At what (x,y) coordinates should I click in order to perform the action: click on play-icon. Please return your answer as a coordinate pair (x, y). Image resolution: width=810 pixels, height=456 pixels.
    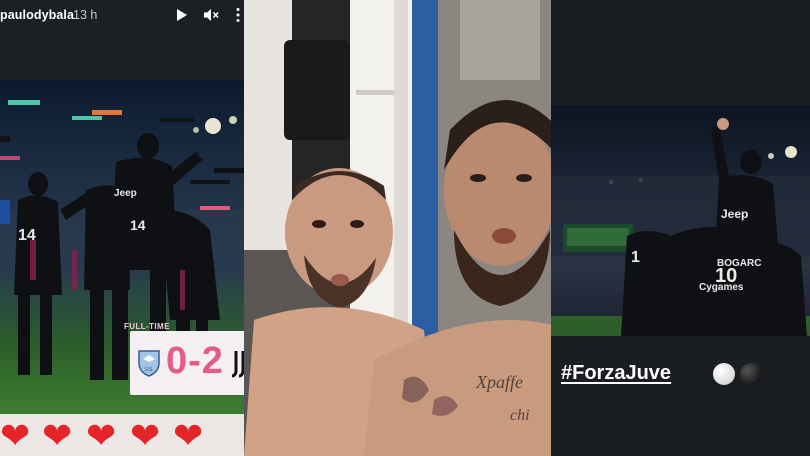
    Looking at the image, I should click on (182, 15).